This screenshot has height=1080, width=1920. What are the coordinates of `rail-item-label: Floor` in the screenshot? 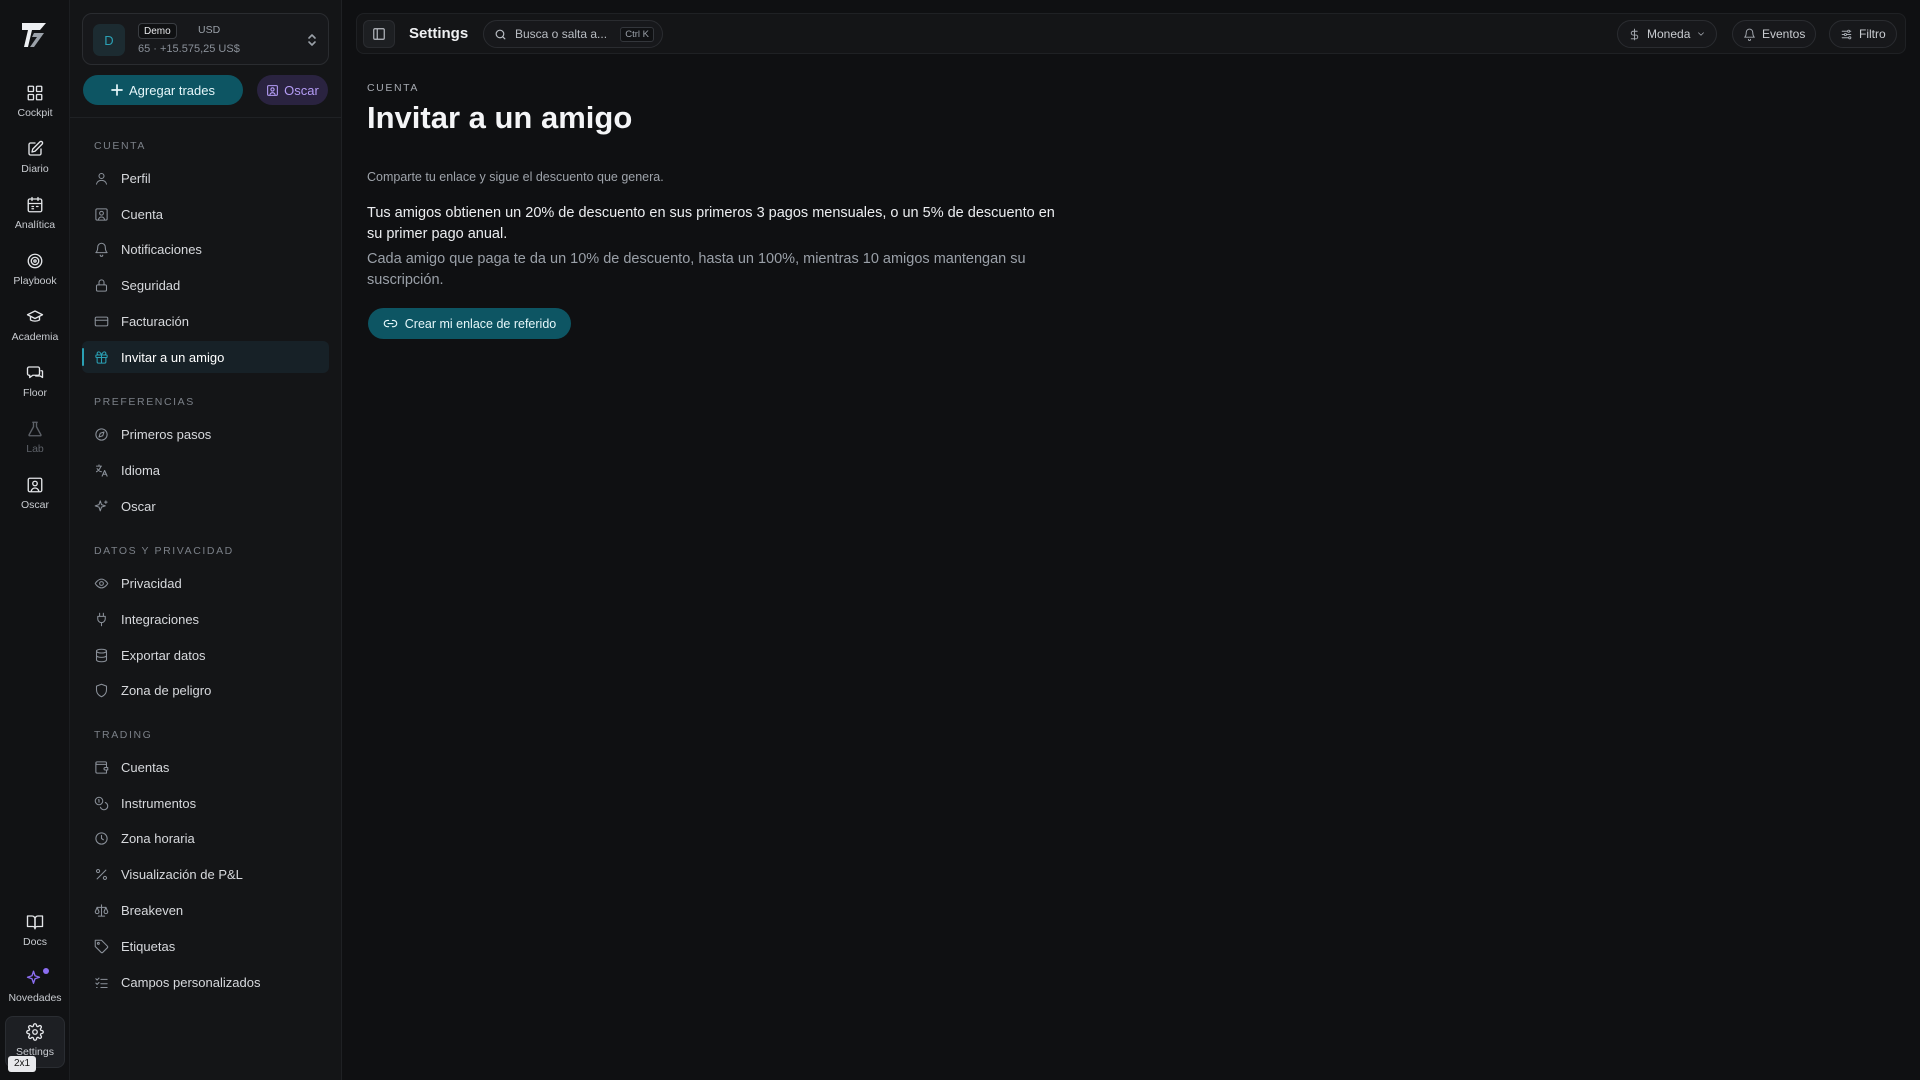 It's located at (35, 393).